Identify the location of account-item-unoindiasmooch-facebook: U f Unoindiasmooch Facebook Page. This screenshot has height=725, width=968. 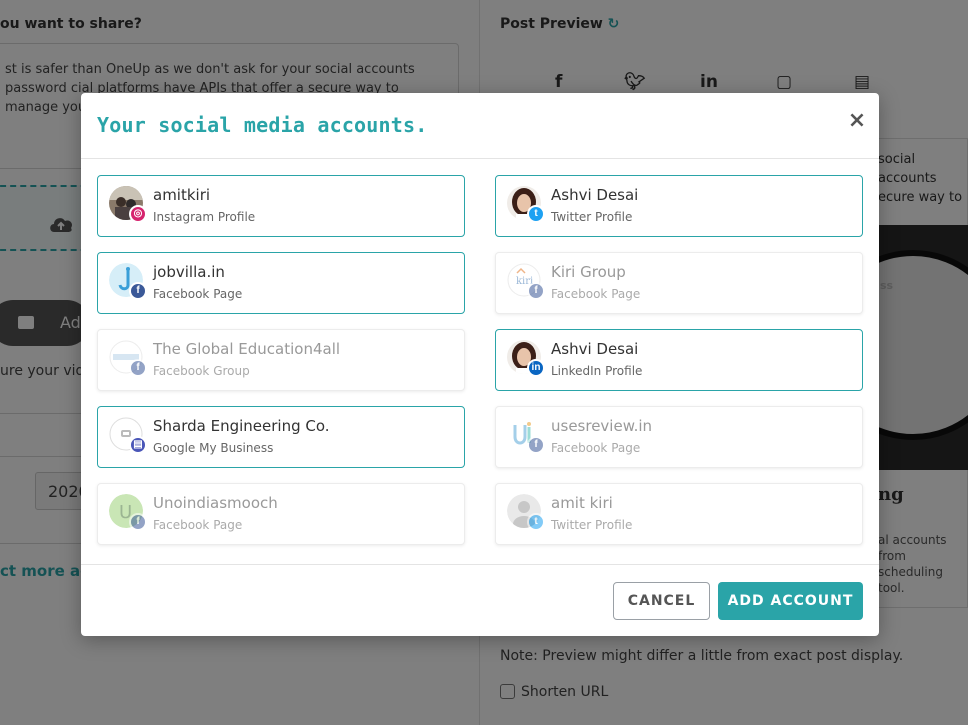
(281, 514).